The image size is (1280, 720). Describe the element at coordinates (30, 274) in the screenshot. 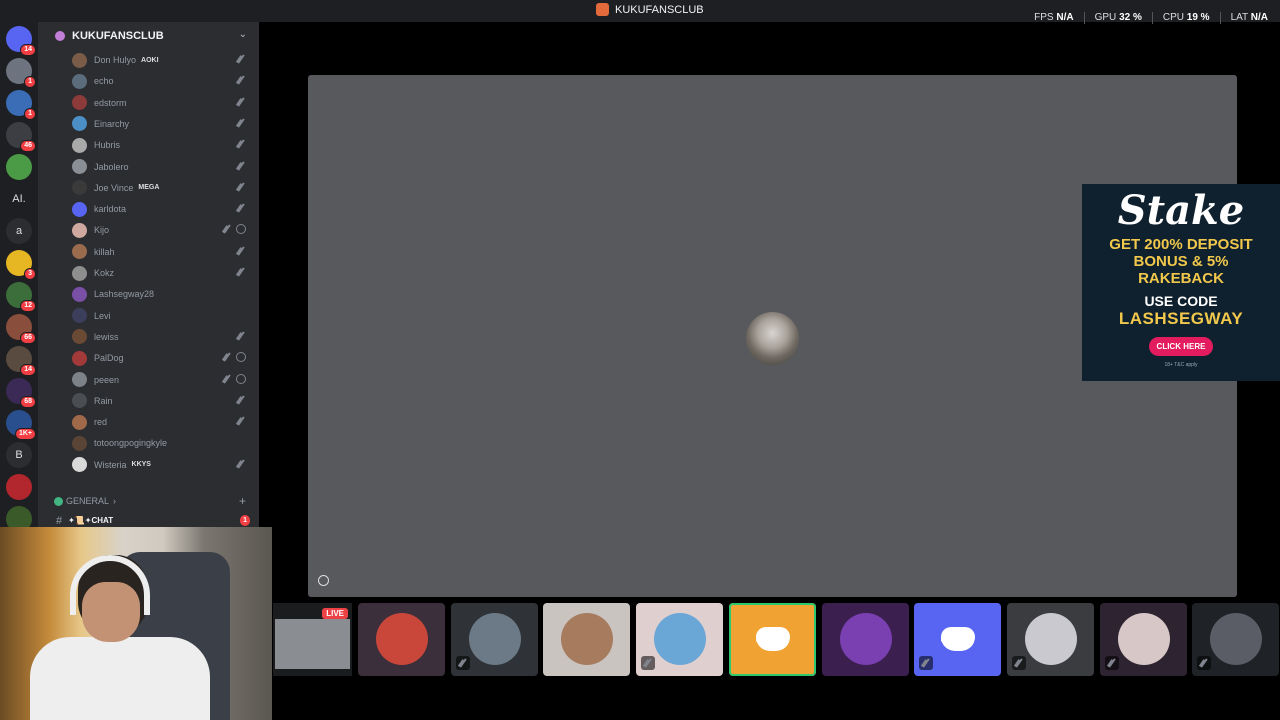

I see `mention-badge: 3` at that location.